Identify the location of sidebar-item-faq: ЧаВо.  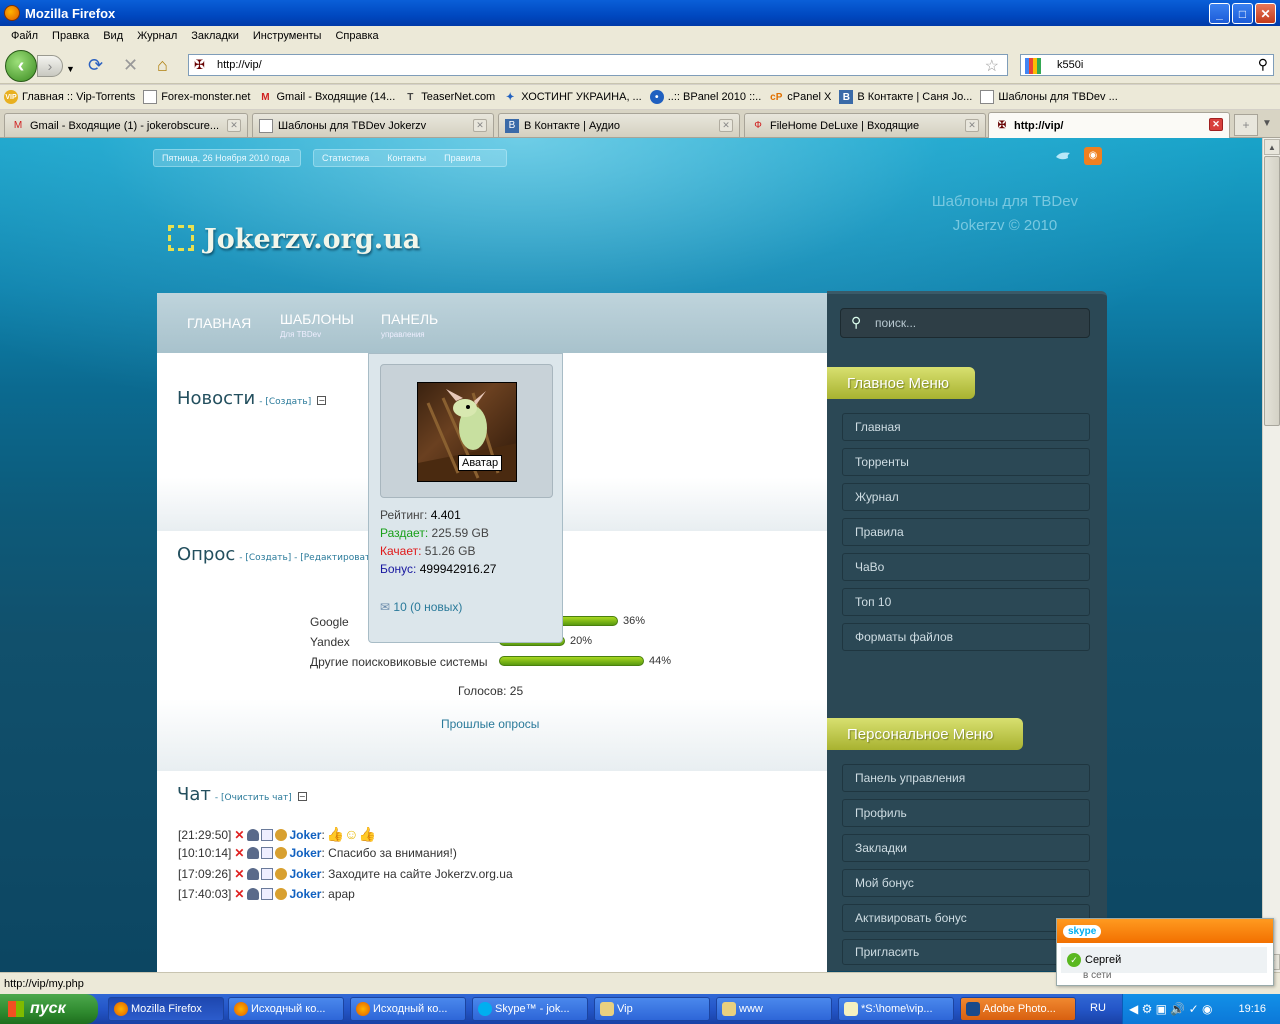
(966, 567).